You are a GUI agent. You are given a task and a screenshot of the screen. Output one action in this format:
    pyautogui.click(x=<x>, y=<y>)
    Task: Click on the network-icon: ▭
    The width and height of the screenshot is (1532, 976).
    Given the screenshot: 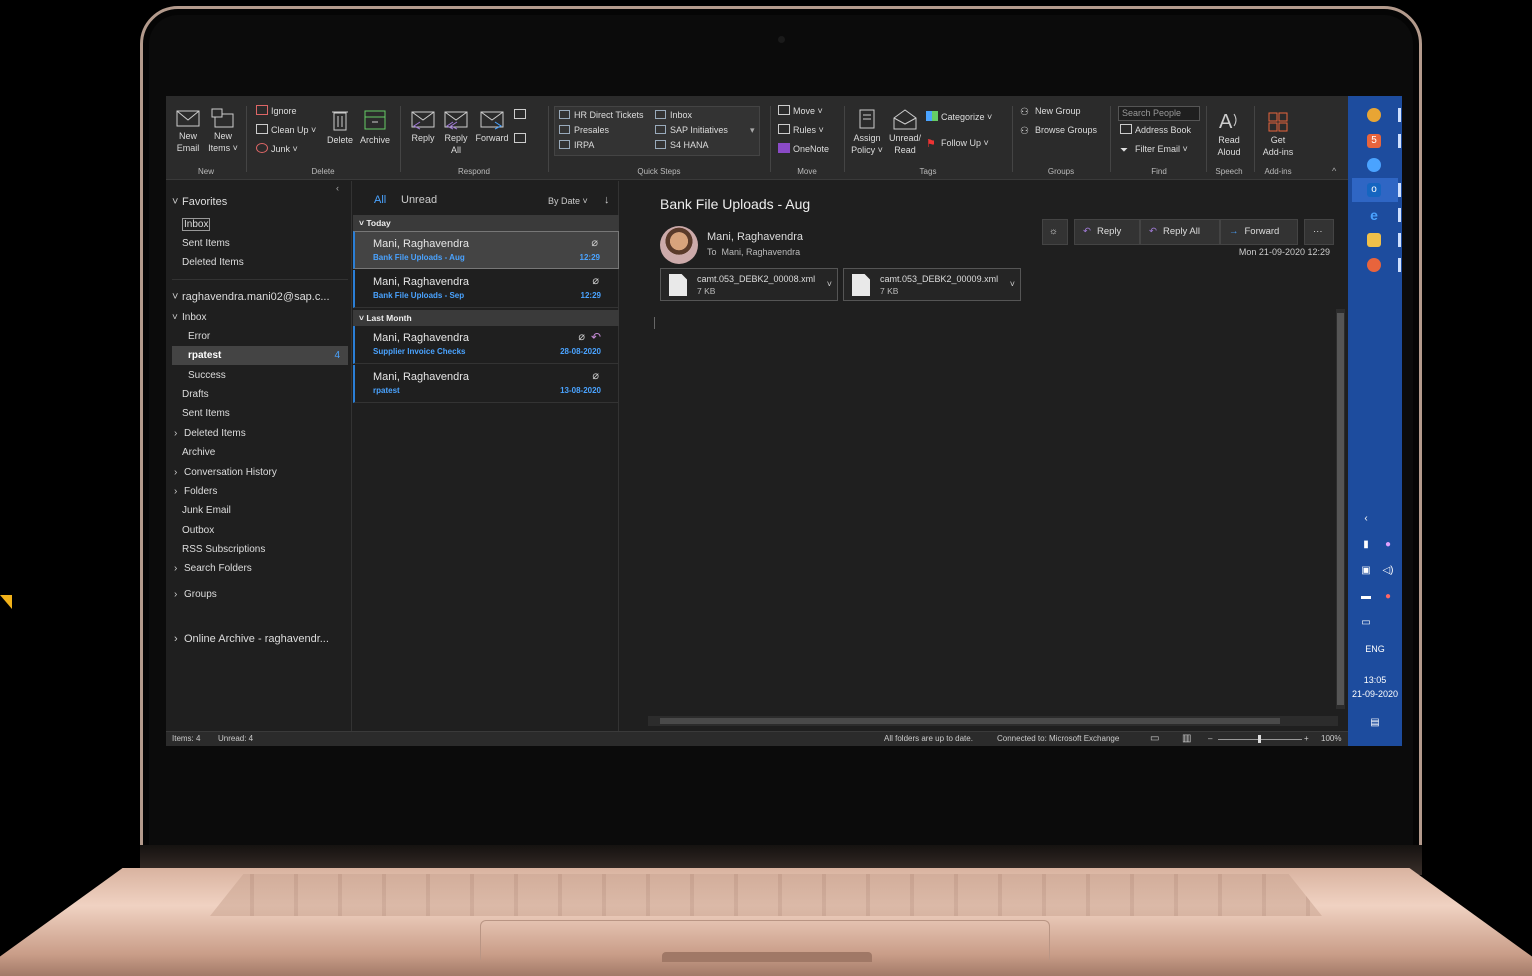 What is the action you would take?
    pyautogui.click(x=1366, y=623)
    